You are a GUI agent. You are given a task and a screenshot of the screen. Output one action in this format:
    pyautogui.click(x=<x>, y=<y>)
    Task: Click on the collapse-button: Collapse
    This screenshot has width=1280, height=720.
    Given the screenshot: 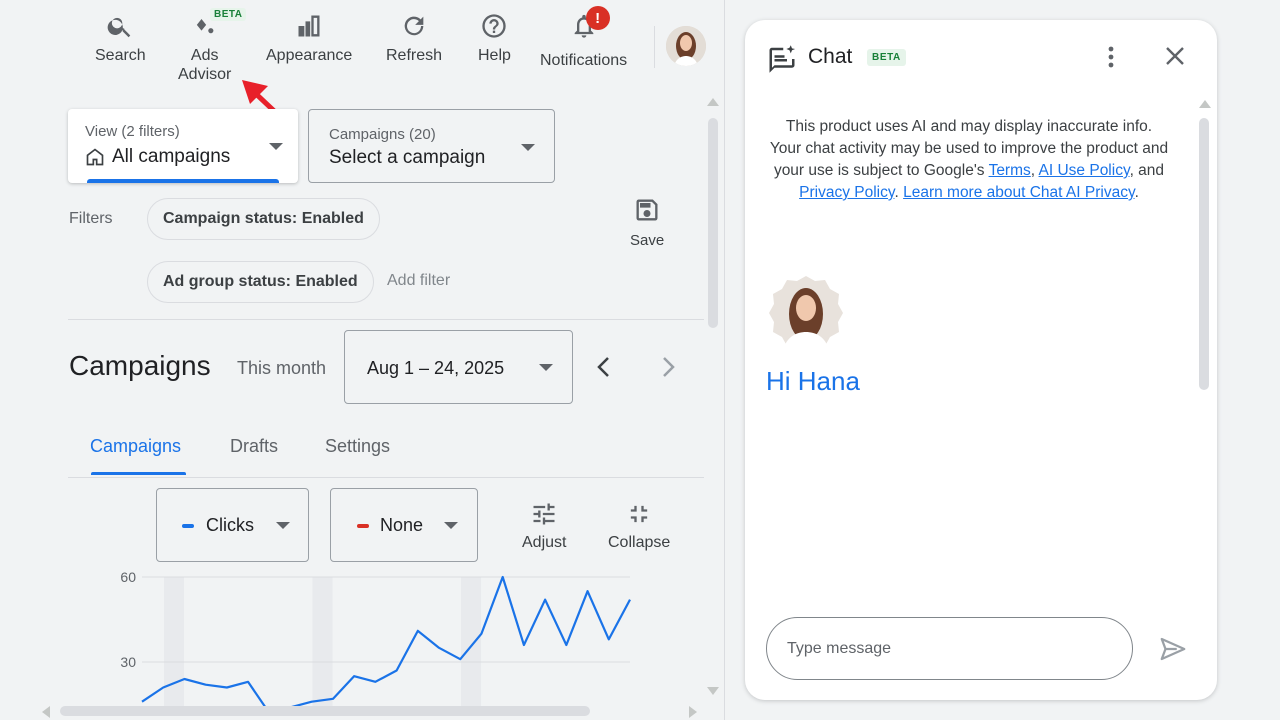 What is the action you would take?
    pyautogui.click(x=639, y=526)
    